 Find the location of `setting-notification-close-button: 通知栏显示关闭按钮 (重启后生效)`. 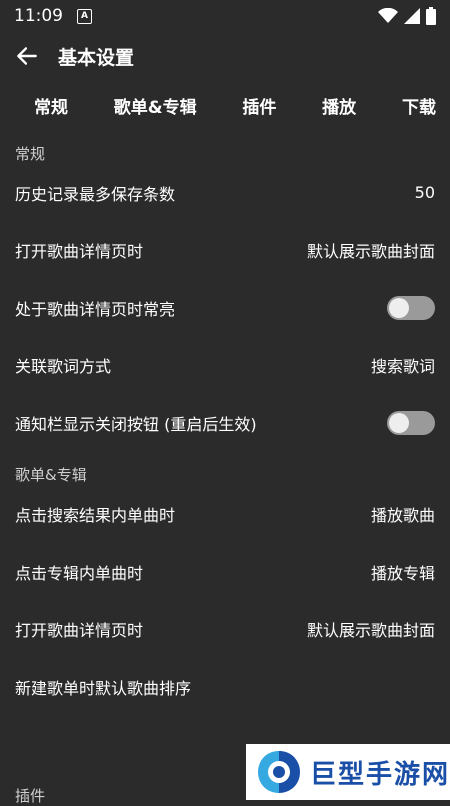

setting-notification-close-button: 通知栏显示关闭按钮 (重启后生效) is located at coordinates (225, 423).